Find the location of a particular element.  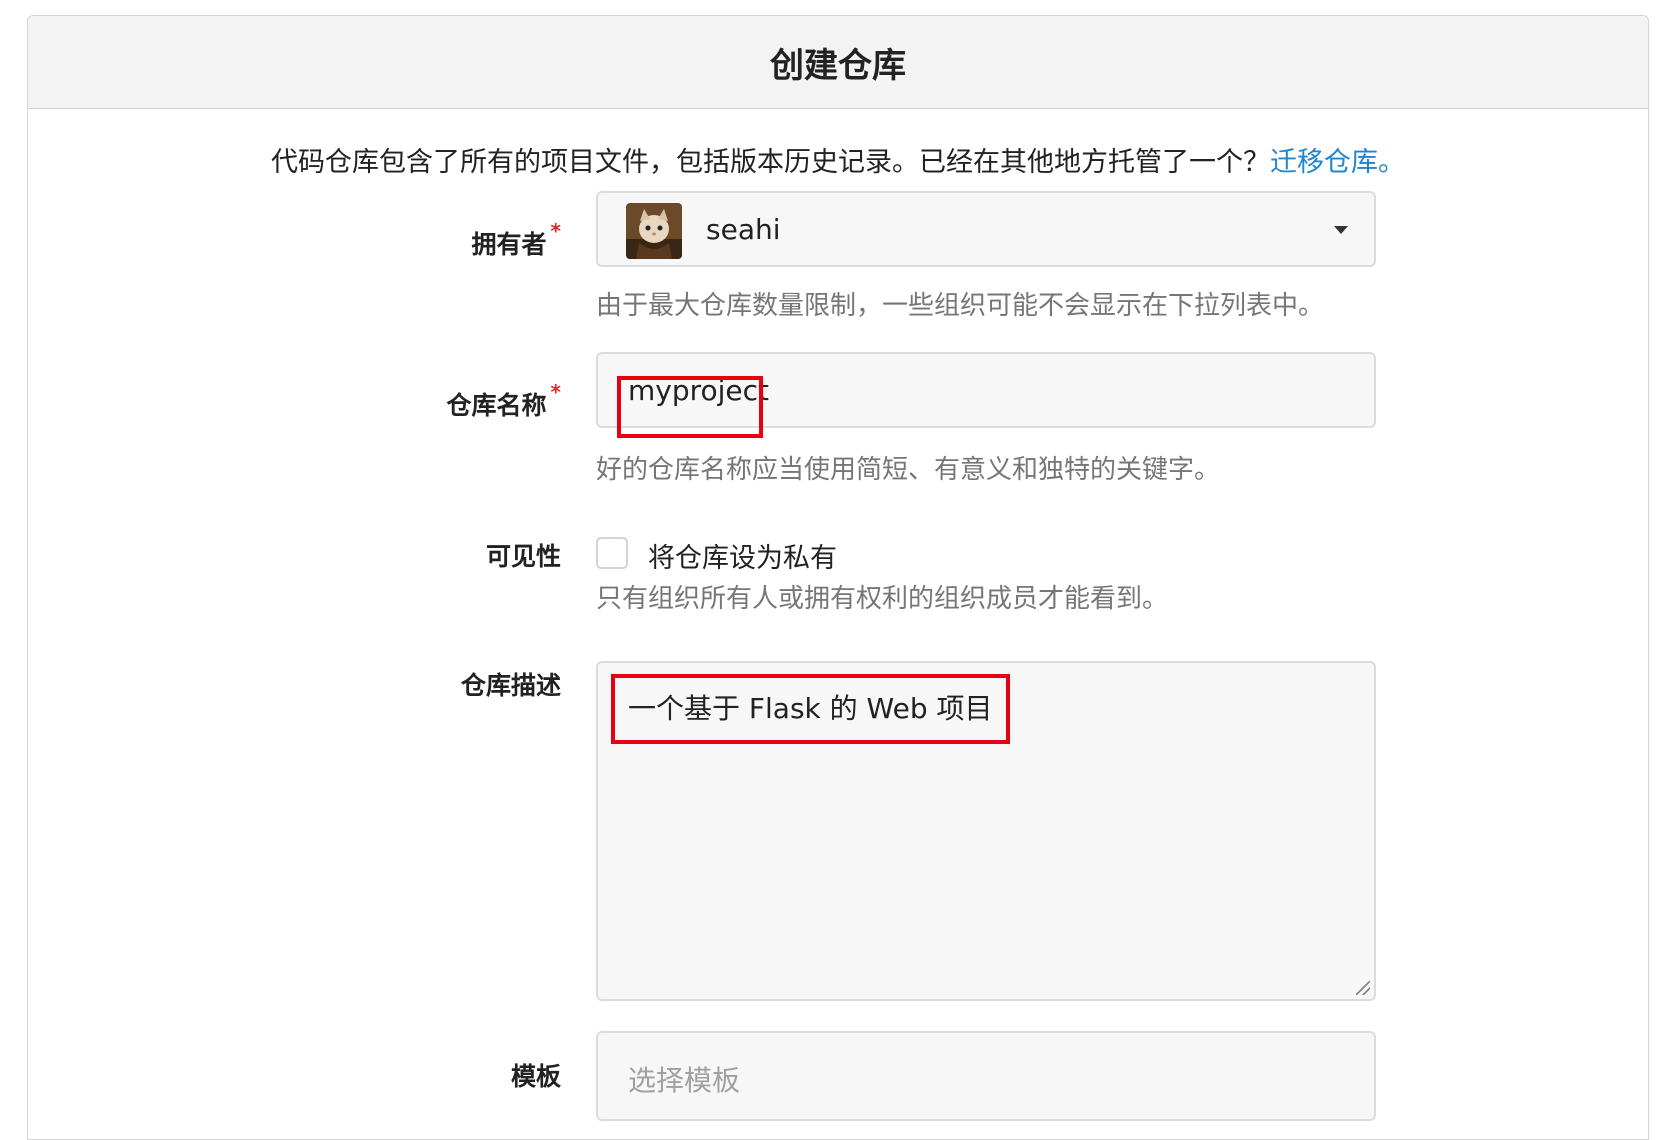

visibility-label: 可见性 is located at coordinates (523, 556).